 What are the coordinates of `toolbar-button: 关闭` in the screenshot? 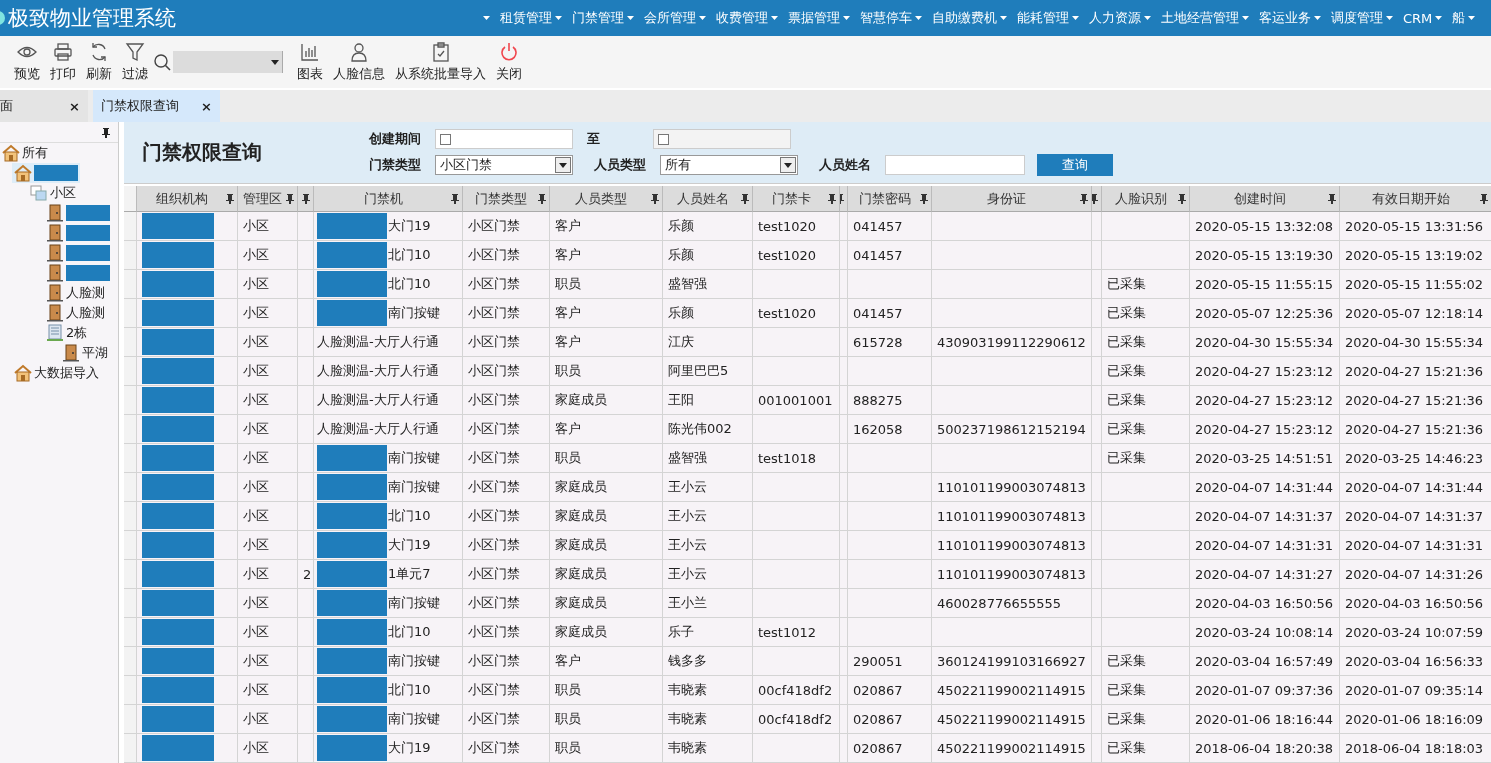 It's located at (509, 62).